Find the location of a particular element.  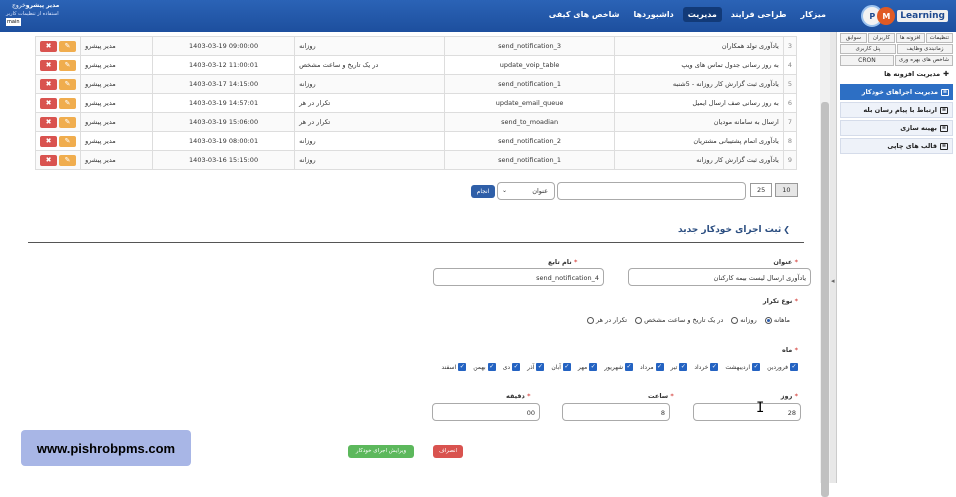

sidebar-tab-row3-0: شاخص های بهره وری is located at coordinates (923, 60).